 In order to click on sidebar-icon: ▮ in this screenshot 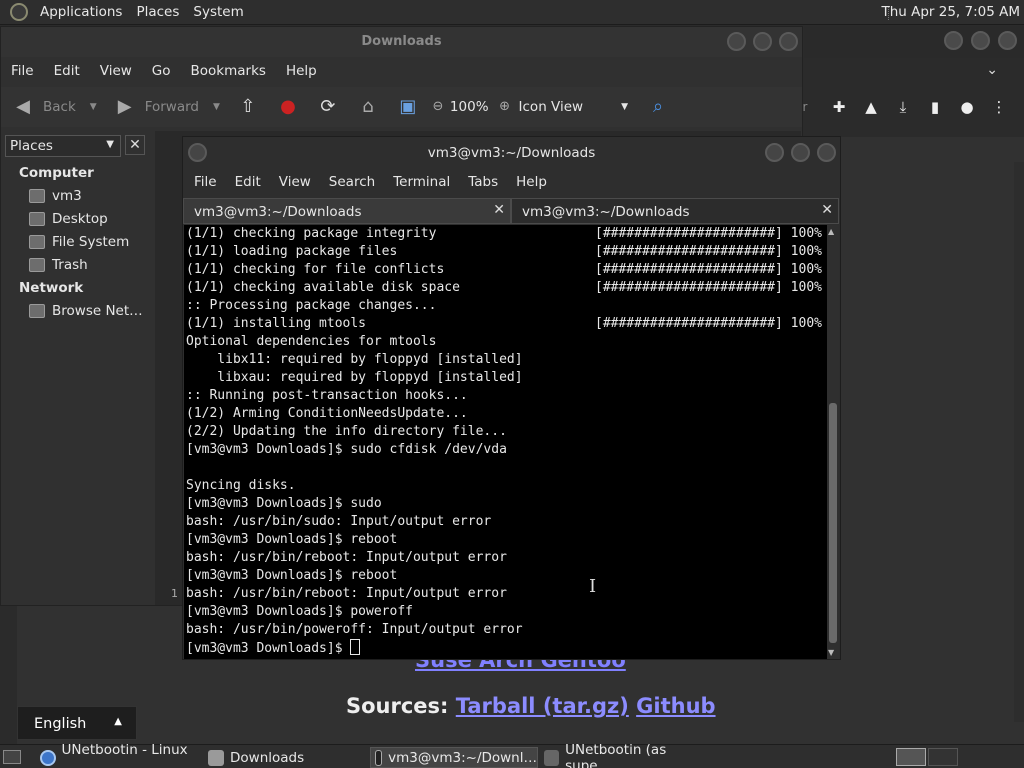, I will do `click(935, 107)`.